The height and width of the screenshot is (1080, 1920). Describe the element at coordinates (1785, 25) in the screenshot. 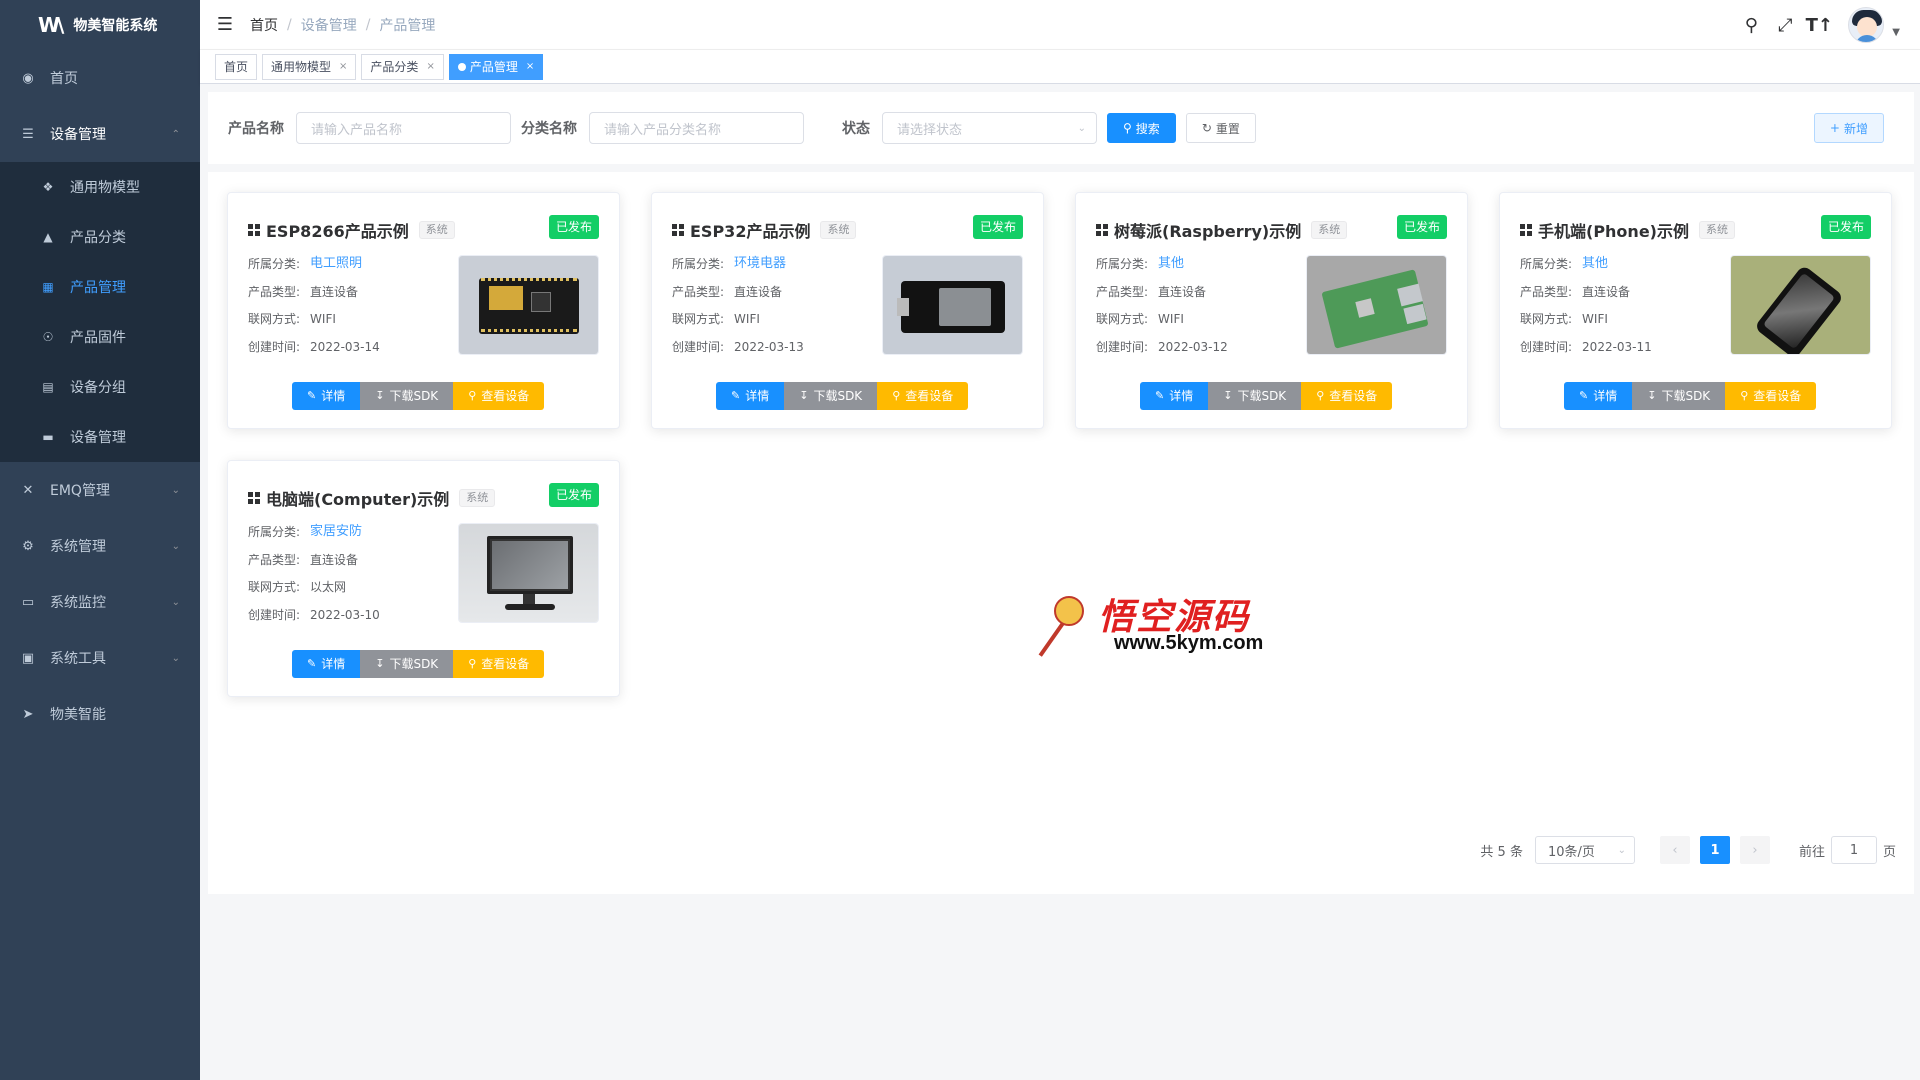

I see `fullscreen-icon: ⤢` at that location.